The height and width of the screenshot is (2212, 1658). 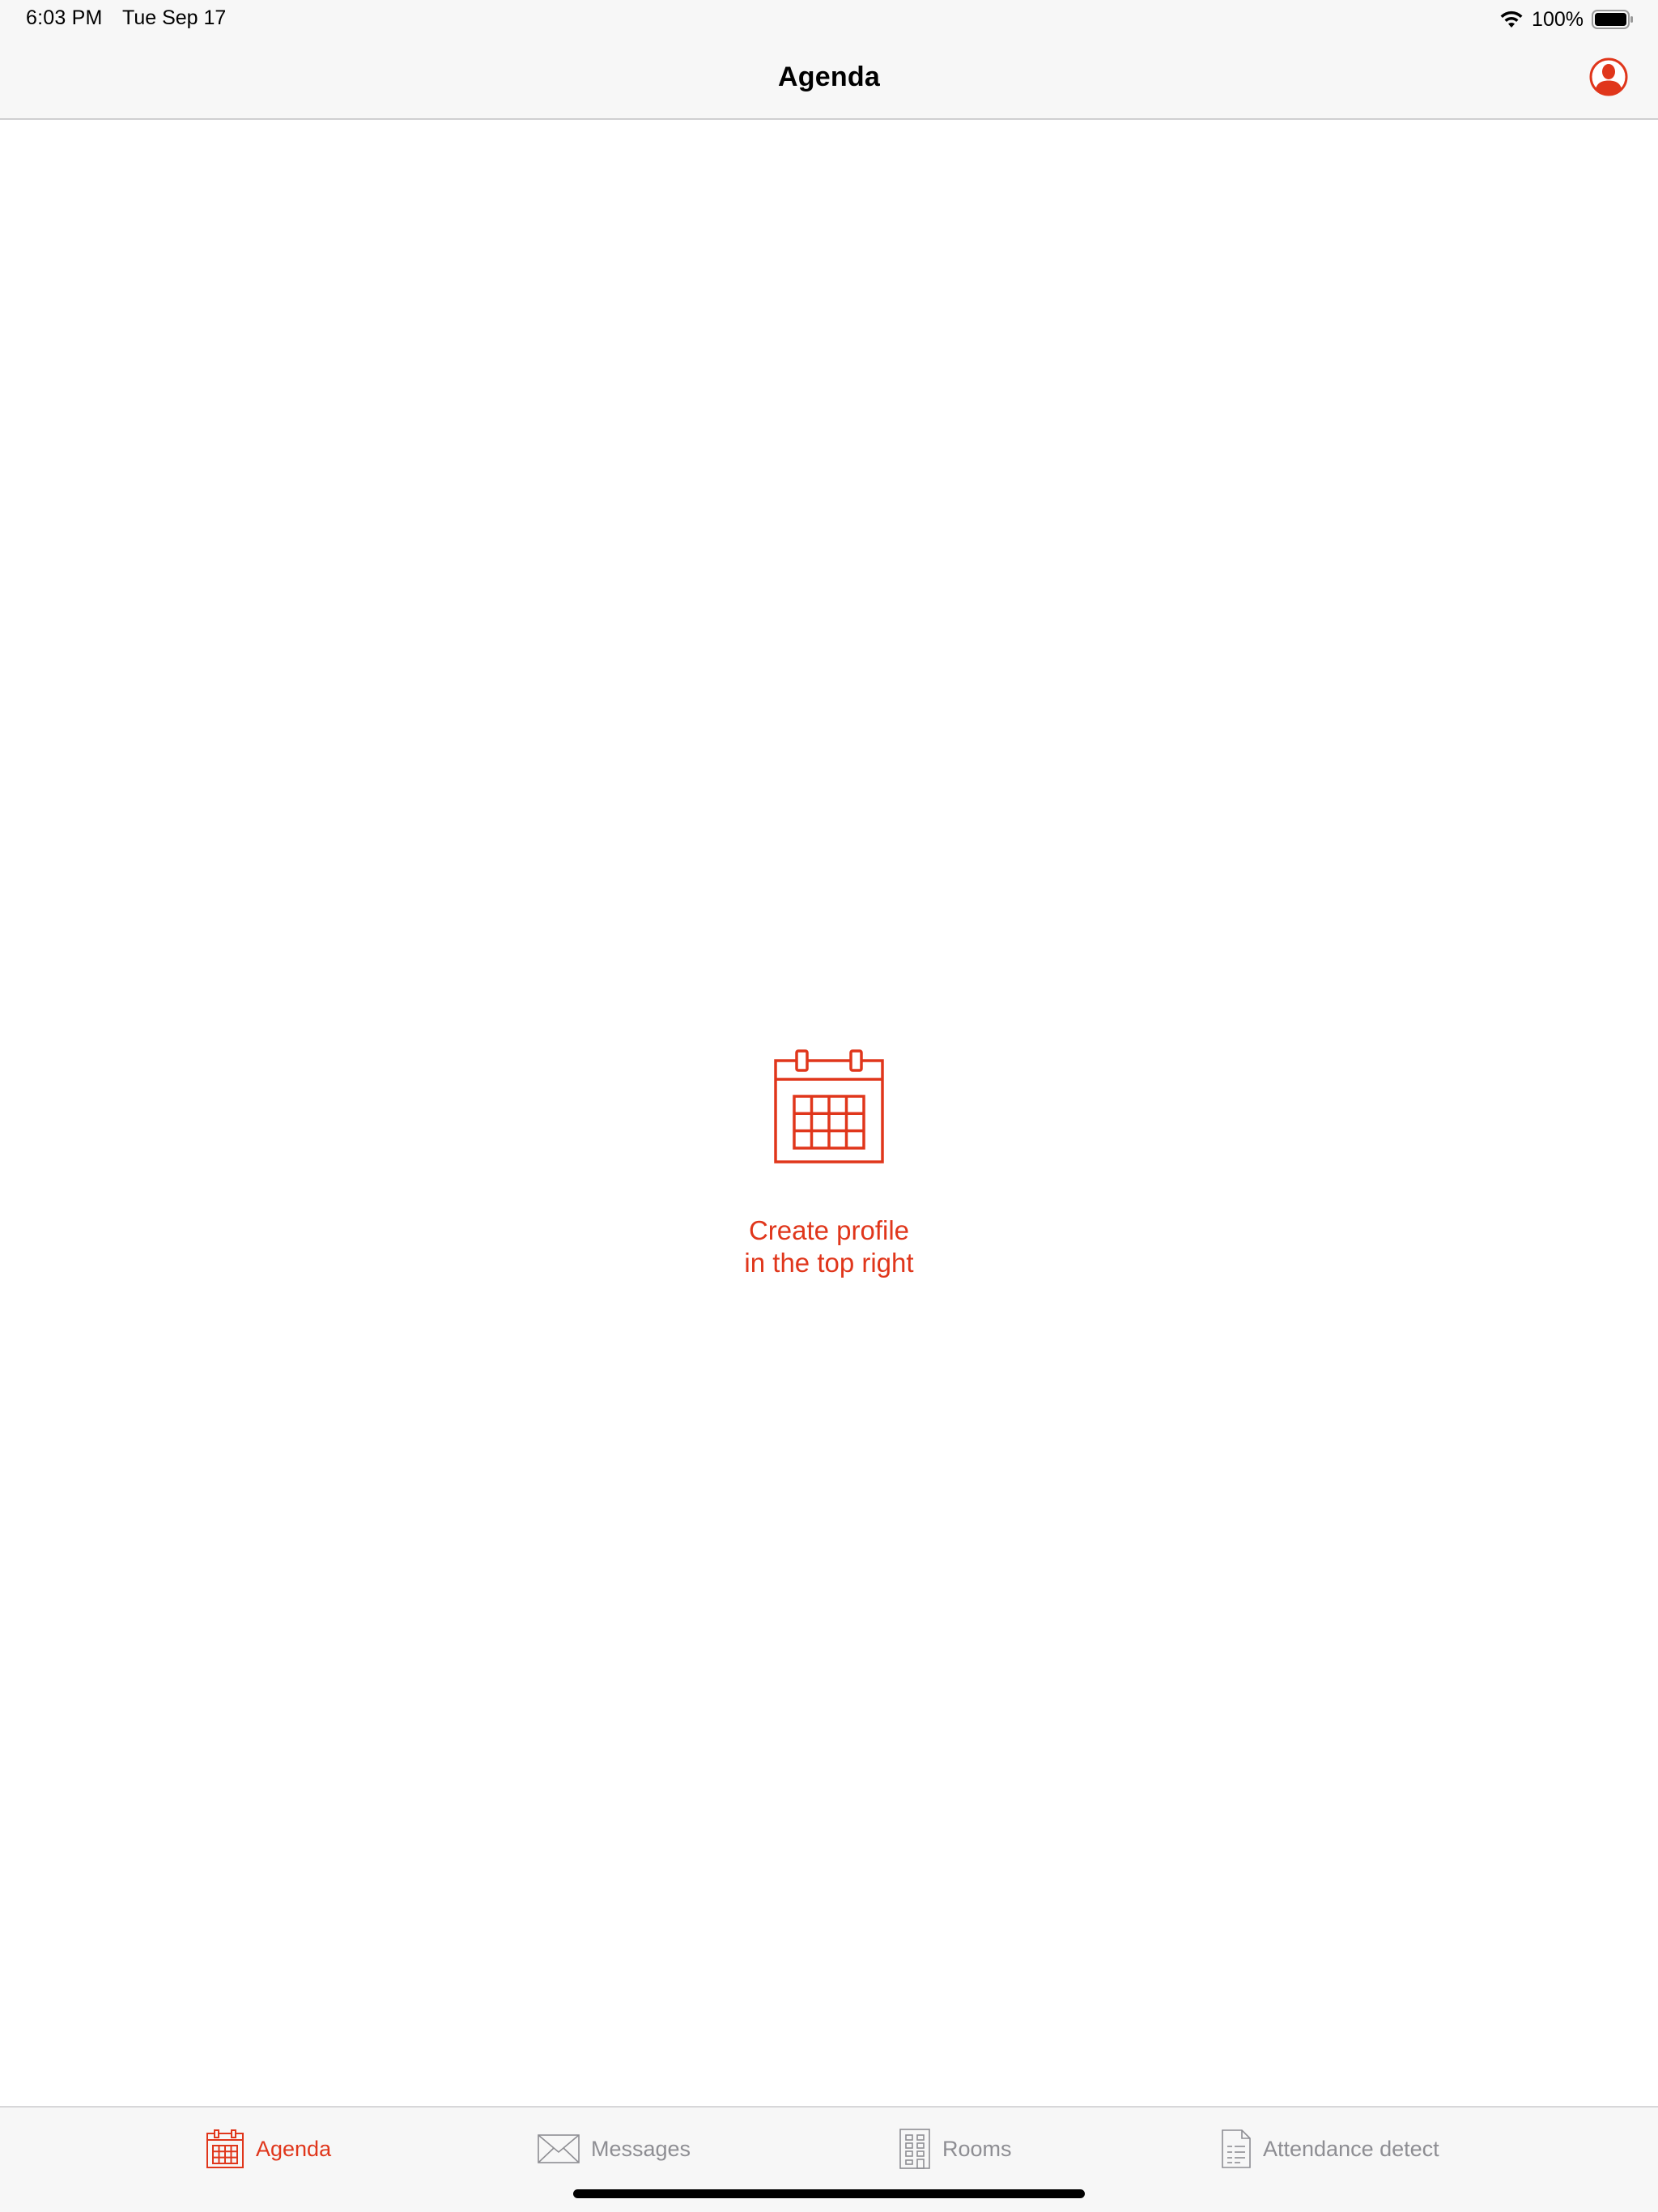 I want to click on tab-messages: Messages, so click(x=614, y=2149).